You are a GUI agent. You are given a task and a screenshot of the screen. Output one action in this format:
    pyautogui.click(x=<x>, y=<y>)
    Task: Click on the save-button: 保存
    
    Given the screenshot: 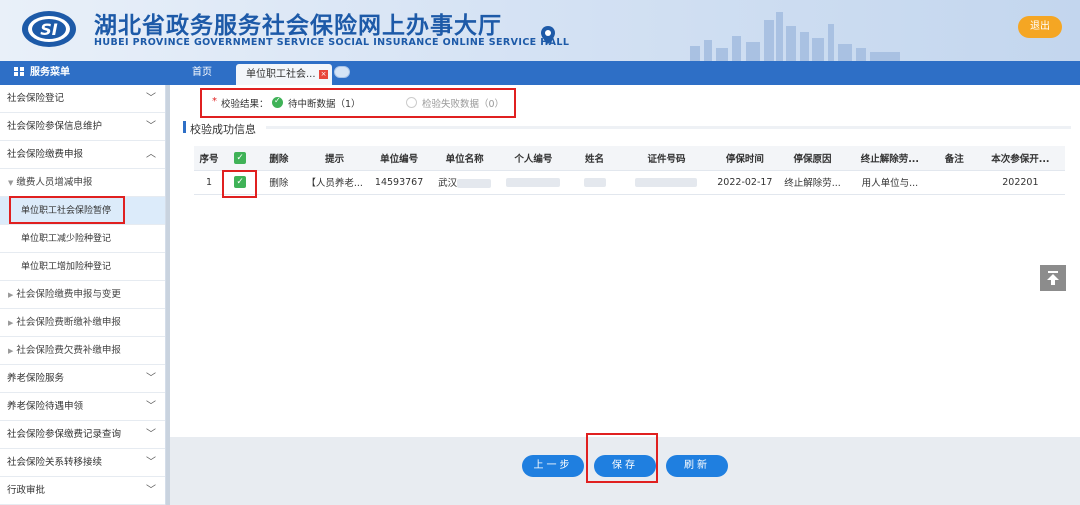 What is the action you would take?
    pyautogui.click(x=625, y=466)
    